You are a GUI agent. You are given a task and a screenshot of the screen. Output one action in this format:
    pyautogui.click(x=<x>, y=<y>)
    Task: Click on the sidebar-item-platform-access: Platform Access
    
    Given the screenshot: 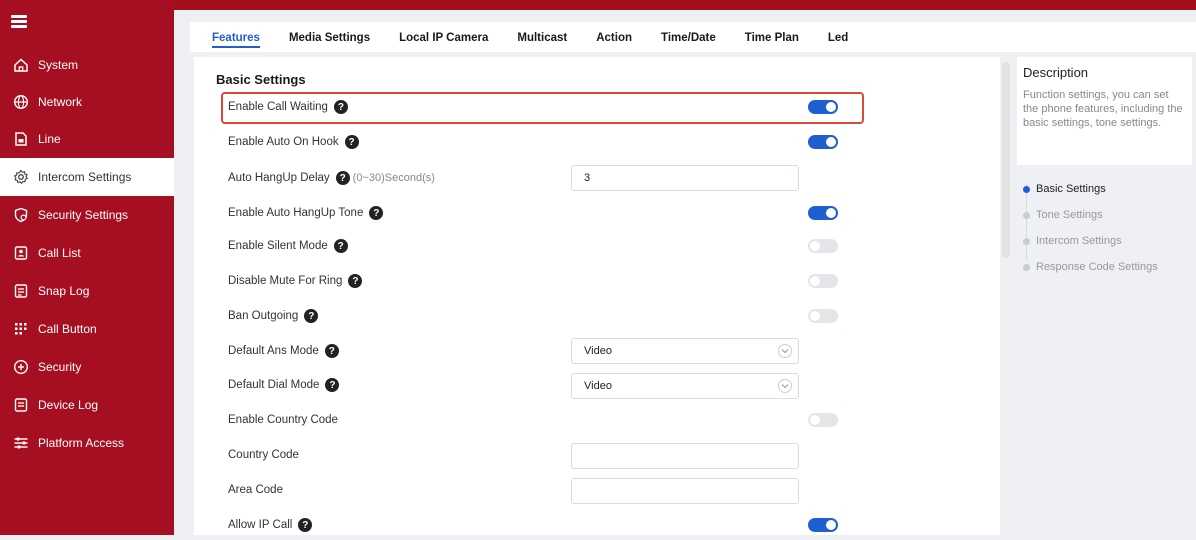 What is the action you would take?
    pyautogui.click(x=87, y=443)
    